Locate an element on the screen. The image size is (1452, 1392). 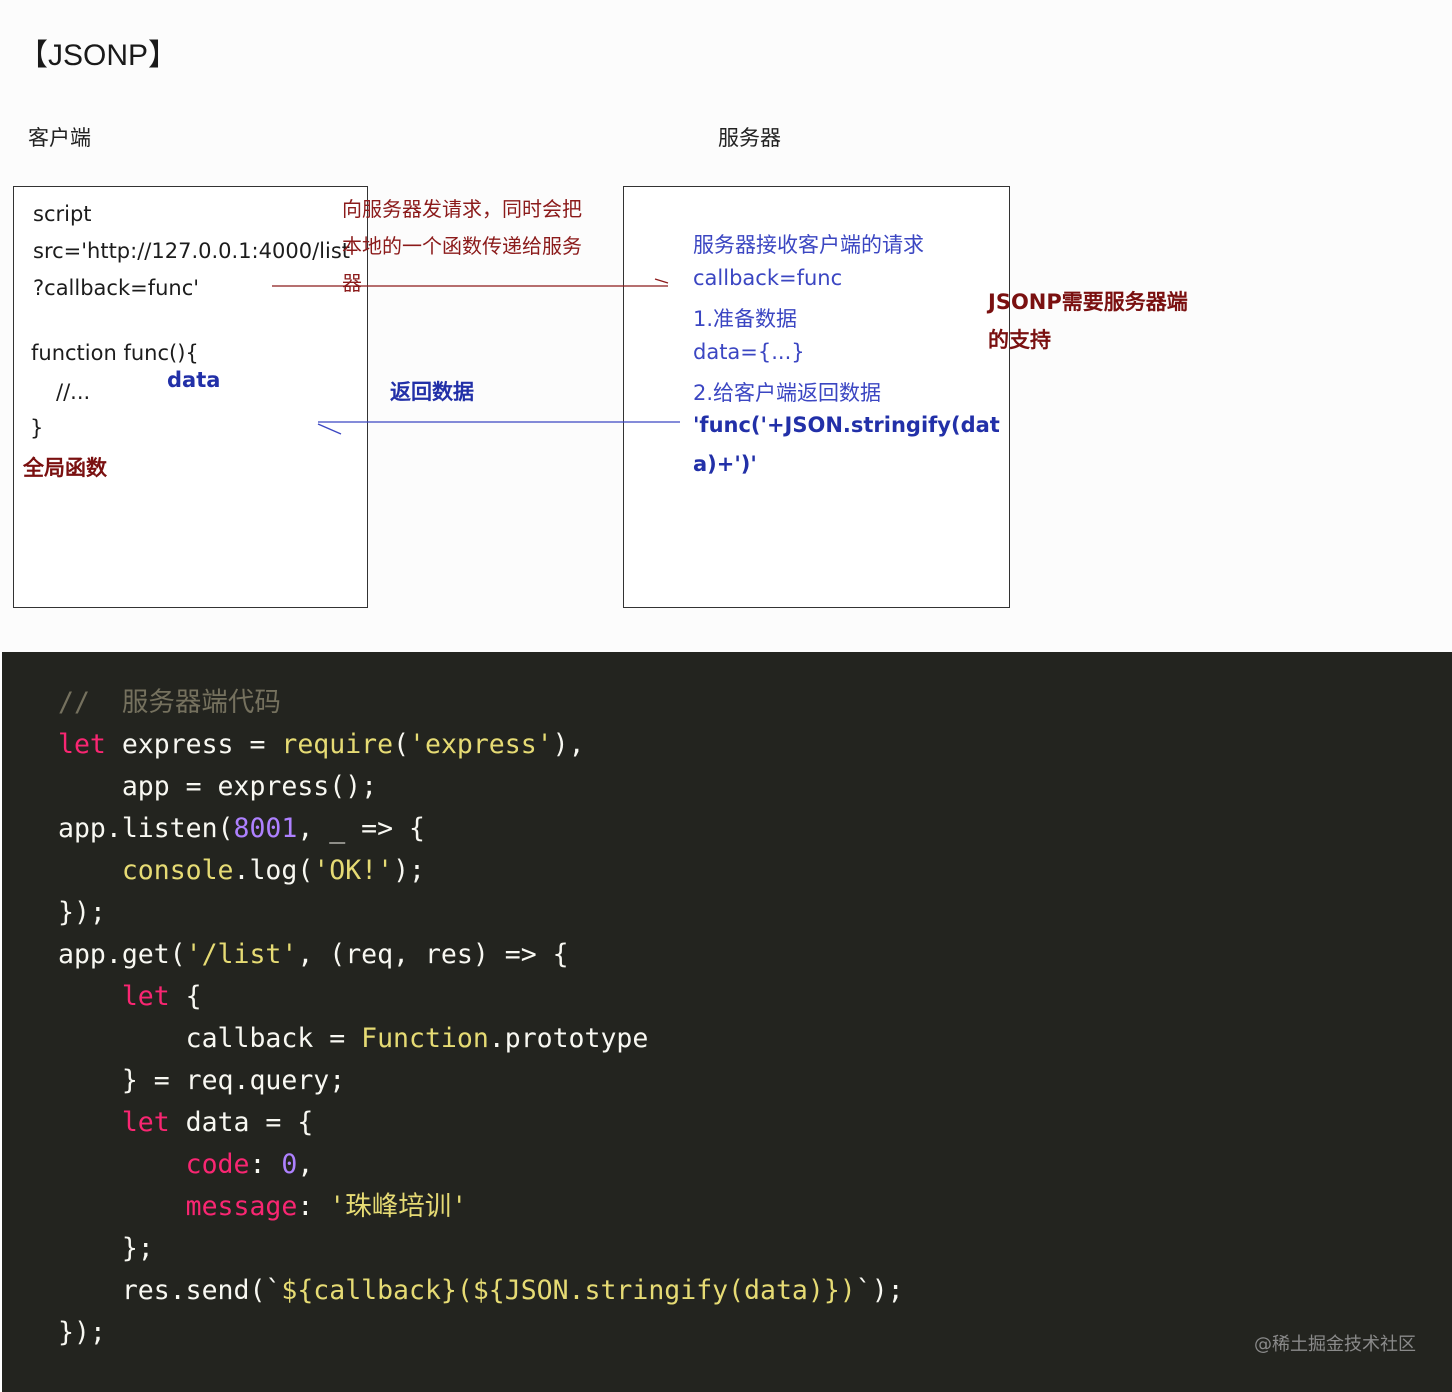
code-token: app.listen( is located at coordinates (146, 828).